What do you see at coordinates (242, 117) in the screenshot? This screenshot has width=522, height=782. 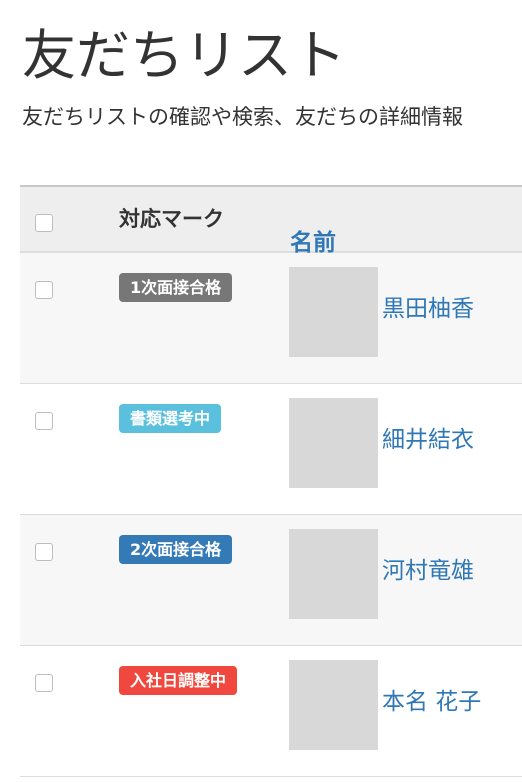 I see `page-description: 友だちリストの確認や検索、友だちの詳細情報` at bounding box center [242, 117].